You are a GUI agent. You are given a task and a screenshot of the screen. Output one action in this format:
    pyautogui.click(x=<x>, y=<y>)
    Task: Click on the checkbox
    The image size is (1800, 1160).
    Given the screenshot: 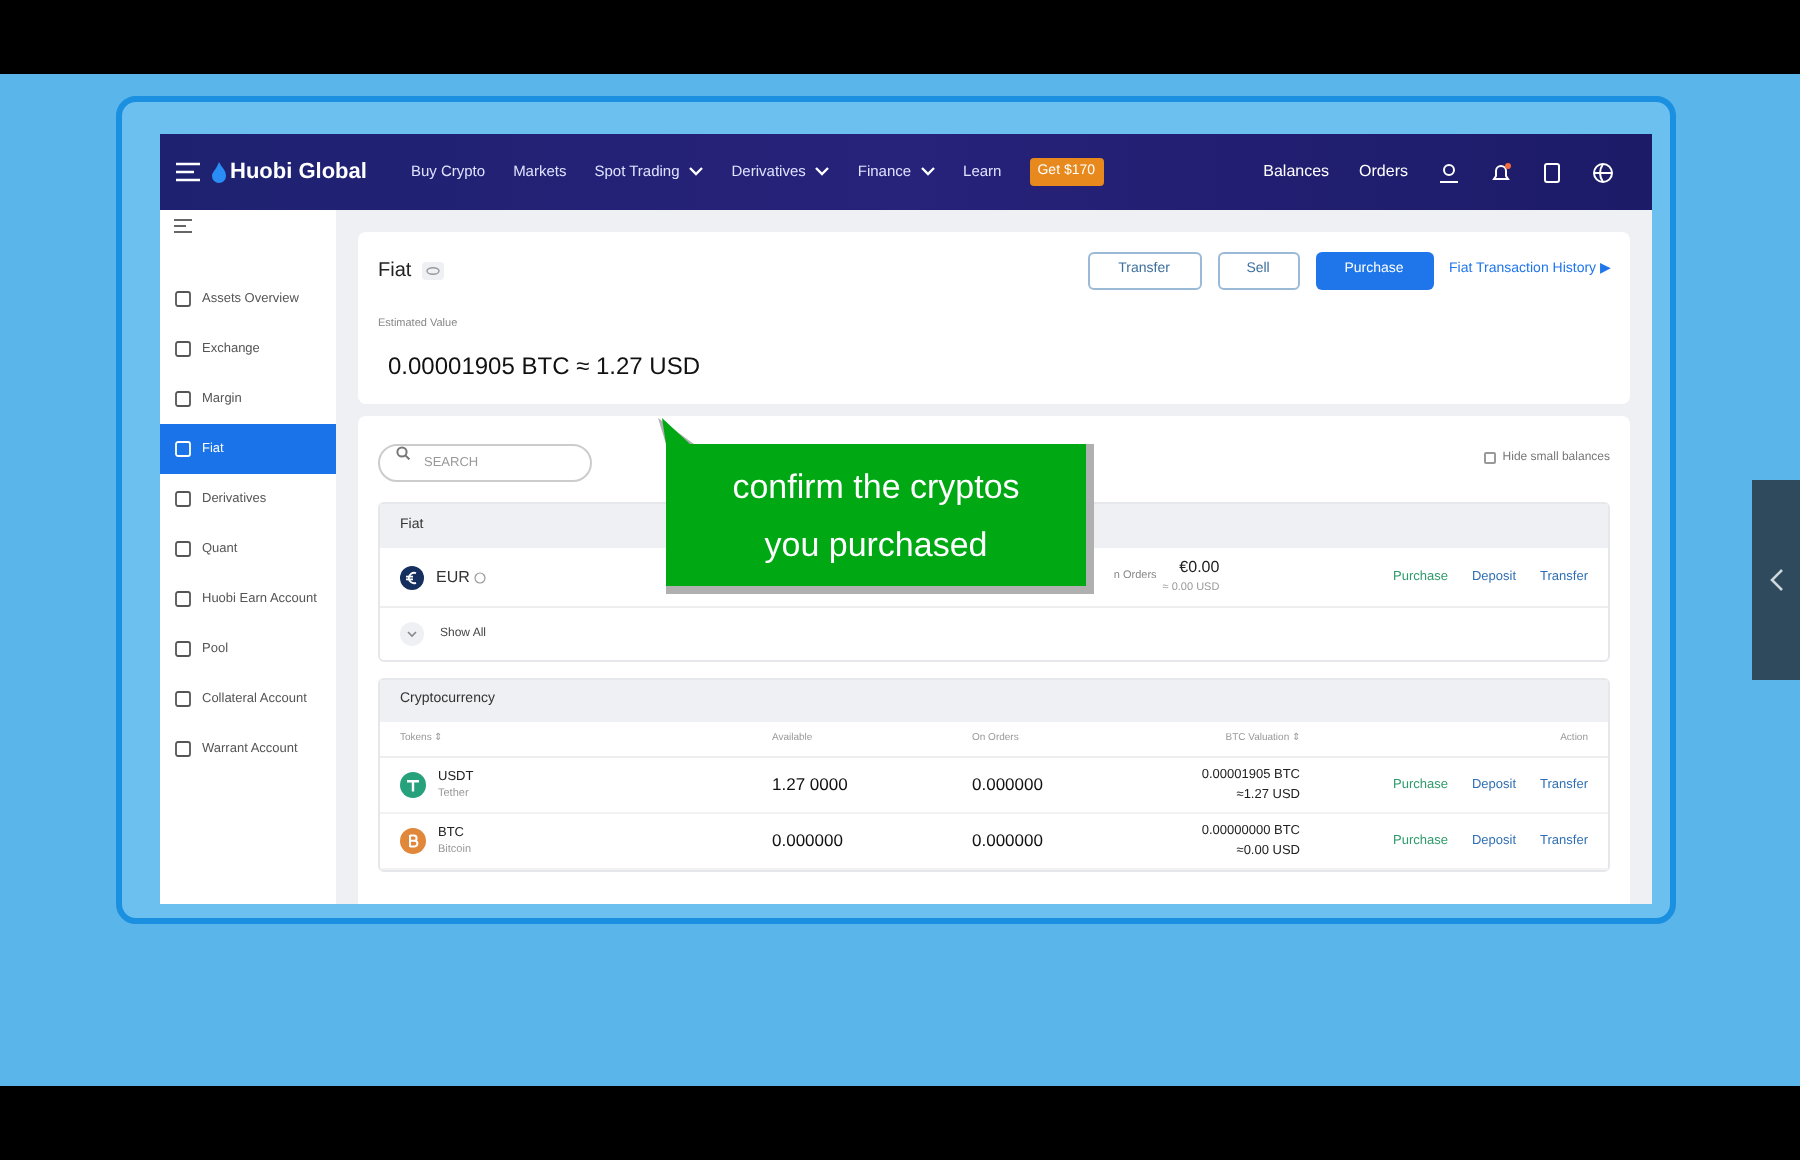 What is the action you would take?
    pyautogui.click(x=1490, y=458)
    